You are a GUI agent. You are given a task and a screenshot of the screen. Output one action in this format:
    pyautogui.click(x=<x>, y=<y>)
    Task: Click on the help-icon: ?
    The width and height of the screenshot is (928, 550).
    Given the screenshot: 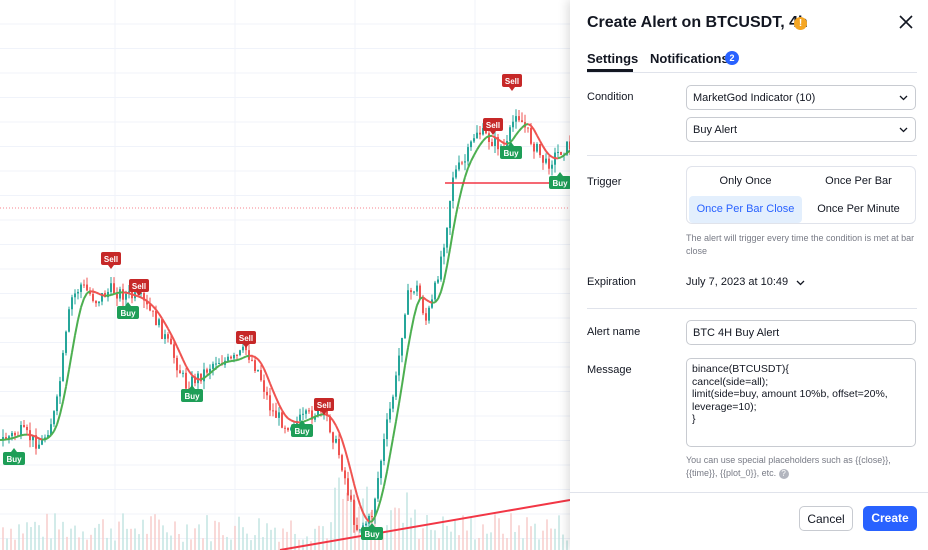 What is the action you would take?
    pyautogui.click(x=783, y=473)
    